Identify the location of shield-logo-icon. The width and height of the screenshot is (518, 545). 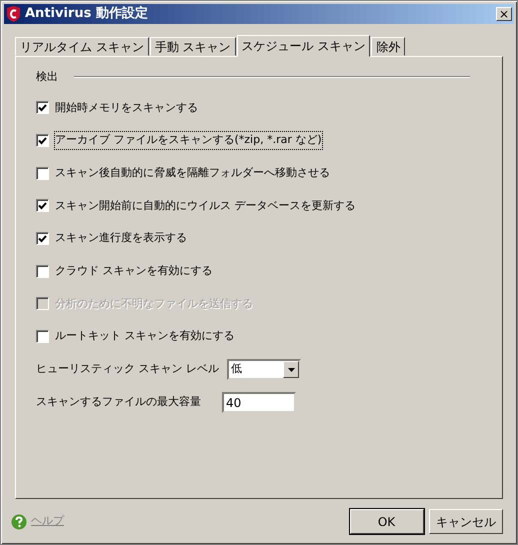
(13, 14).